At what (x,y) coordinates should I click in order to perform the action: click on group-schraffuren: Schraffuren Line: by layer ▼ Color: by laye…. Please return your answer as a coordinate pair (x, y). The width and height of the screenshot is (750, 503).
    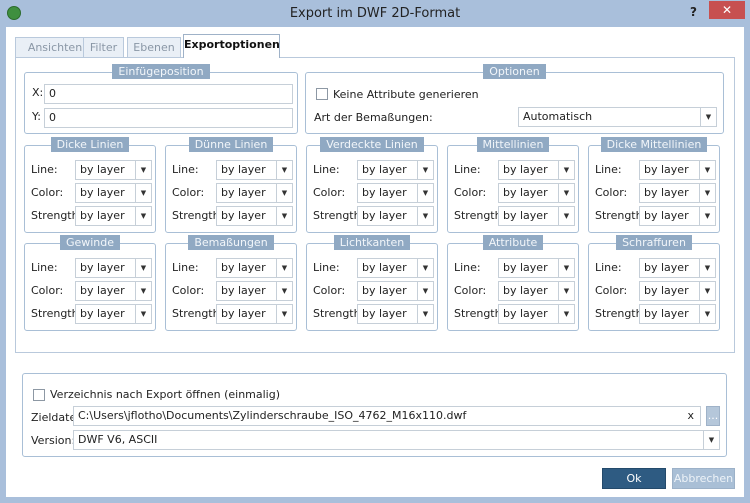
    Looking at the image, I should click on (654, 283).